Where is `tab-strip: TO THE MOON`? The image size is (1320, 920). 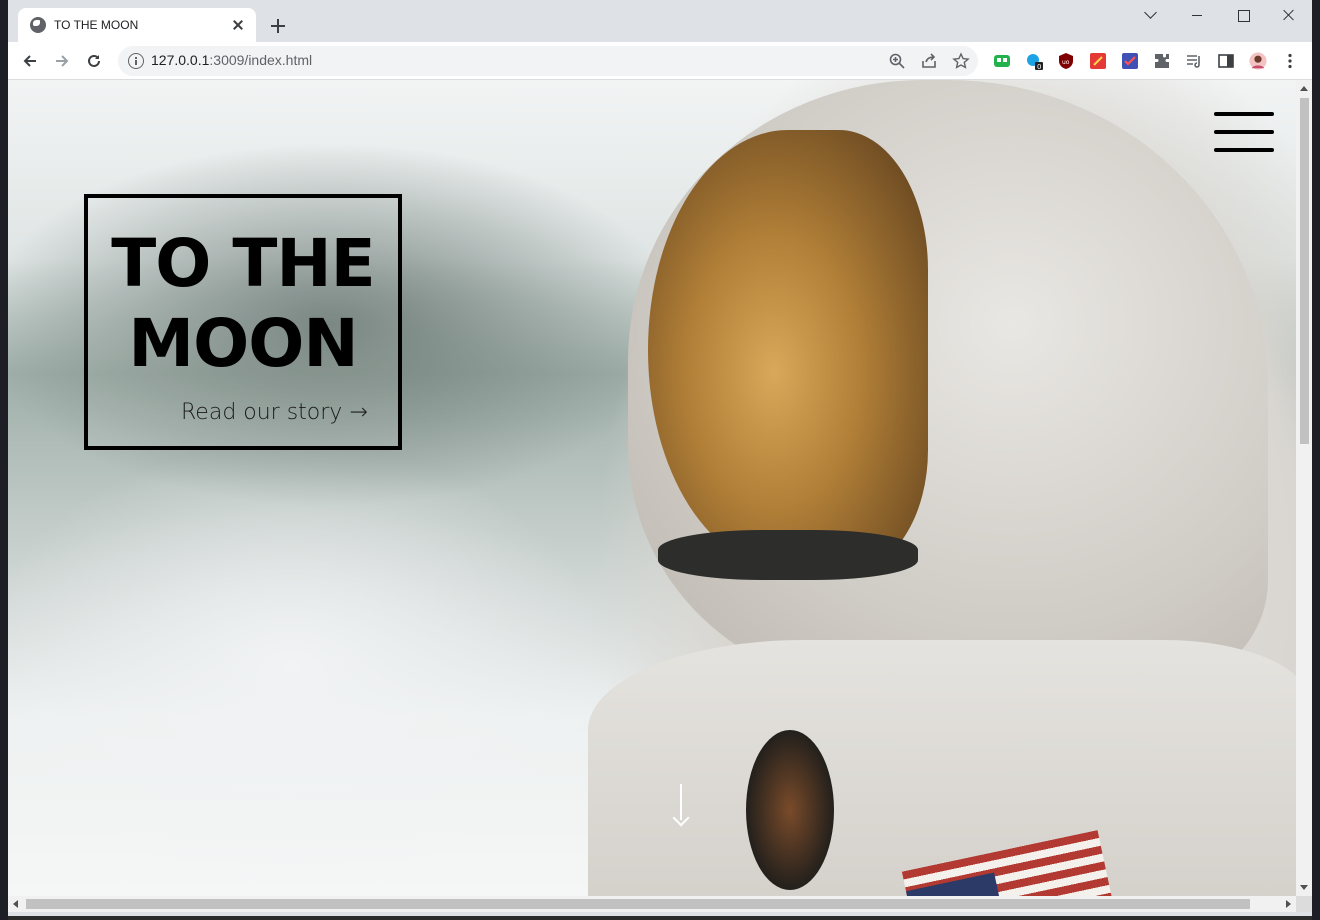 tab-strip: TO THE MOON is located at coordinates (660, 21).